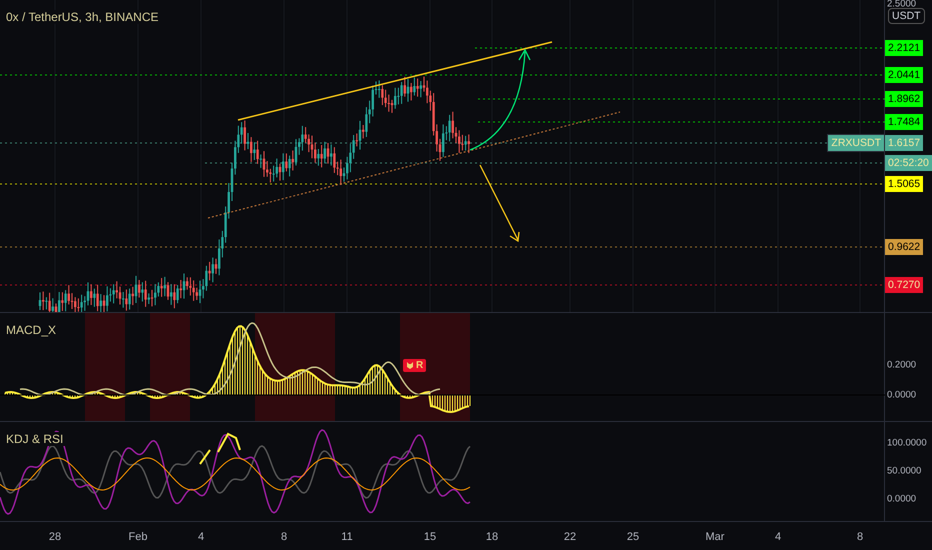 Image resolution: width=932 pixels, height=550 pixels. What do you see at coordinates (570, 537) in the screenshot?
I see `date-label: 22` at bounding box center [570, 537].